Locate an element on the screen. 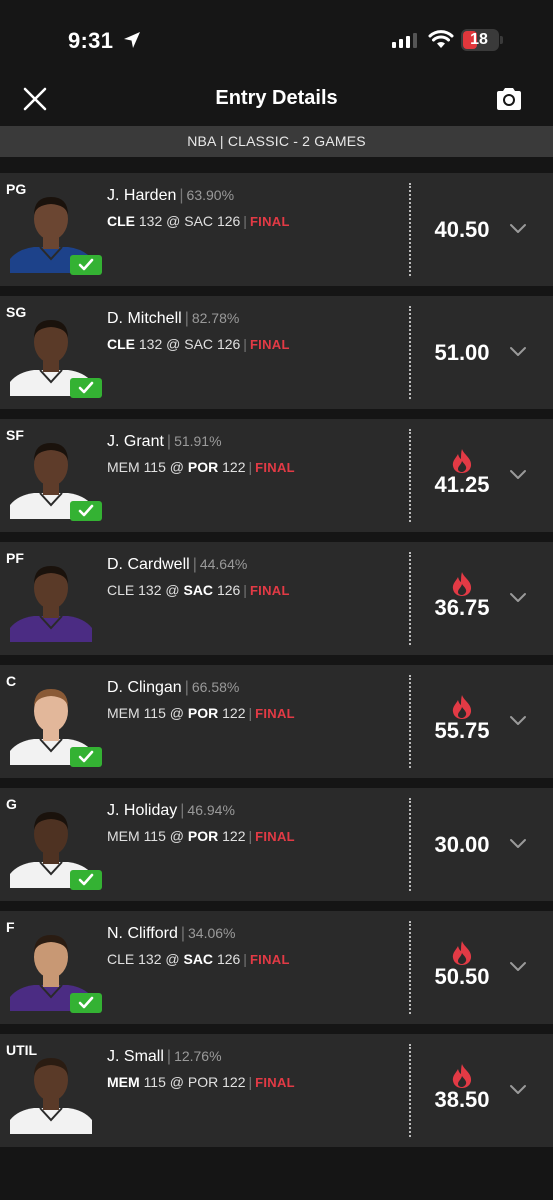 The width and height of the screenshot is (553, 1200). fire-icon is located at coordinates (462, 953).